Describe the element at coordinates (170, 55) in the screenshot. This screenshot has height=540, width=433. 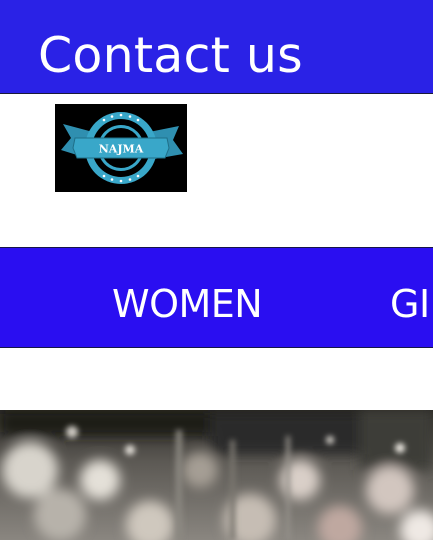
I see `page-title: Contact us` at that location.